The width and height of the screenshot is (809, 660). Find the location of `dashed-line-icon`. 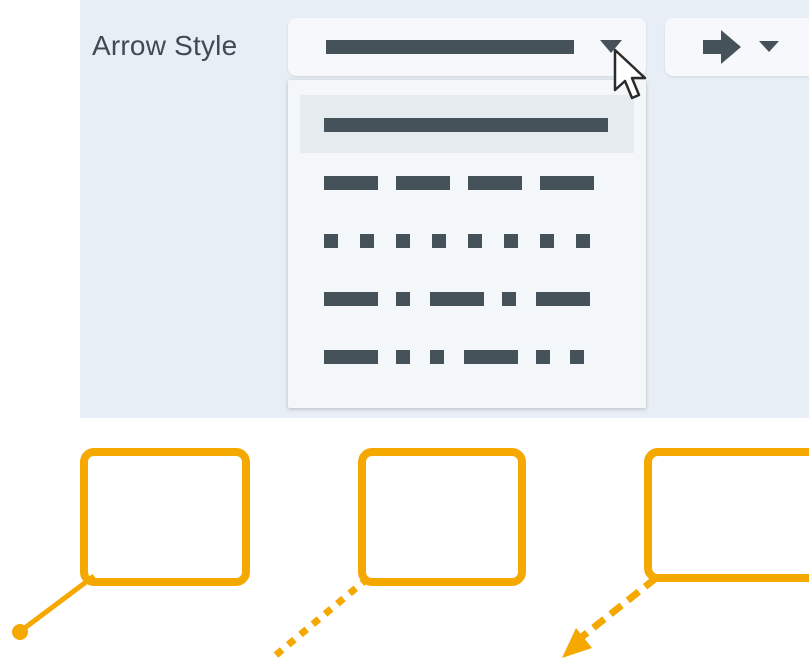

dashed-line-icon is located at coordinates (459, 183).